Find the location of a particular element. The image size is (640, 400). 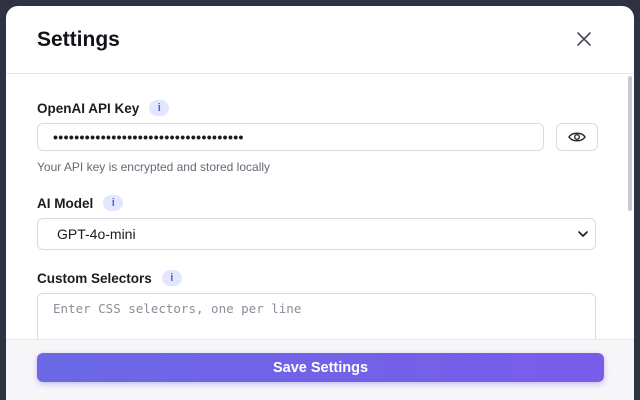

ai-model-label-row: AI Model i is located at coordinates (80, 203).